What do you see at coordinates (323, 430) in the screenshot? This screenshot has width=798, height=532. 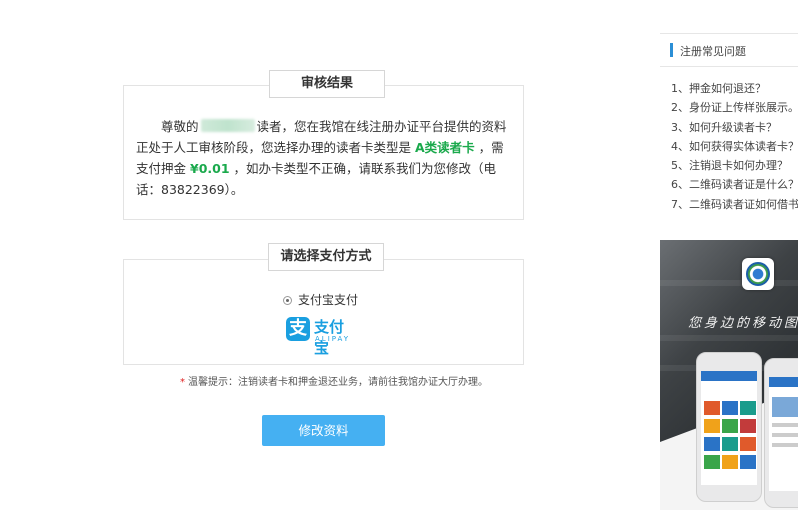 I see `edit-info-button: 修改资料` at bounding box center [323, 430].